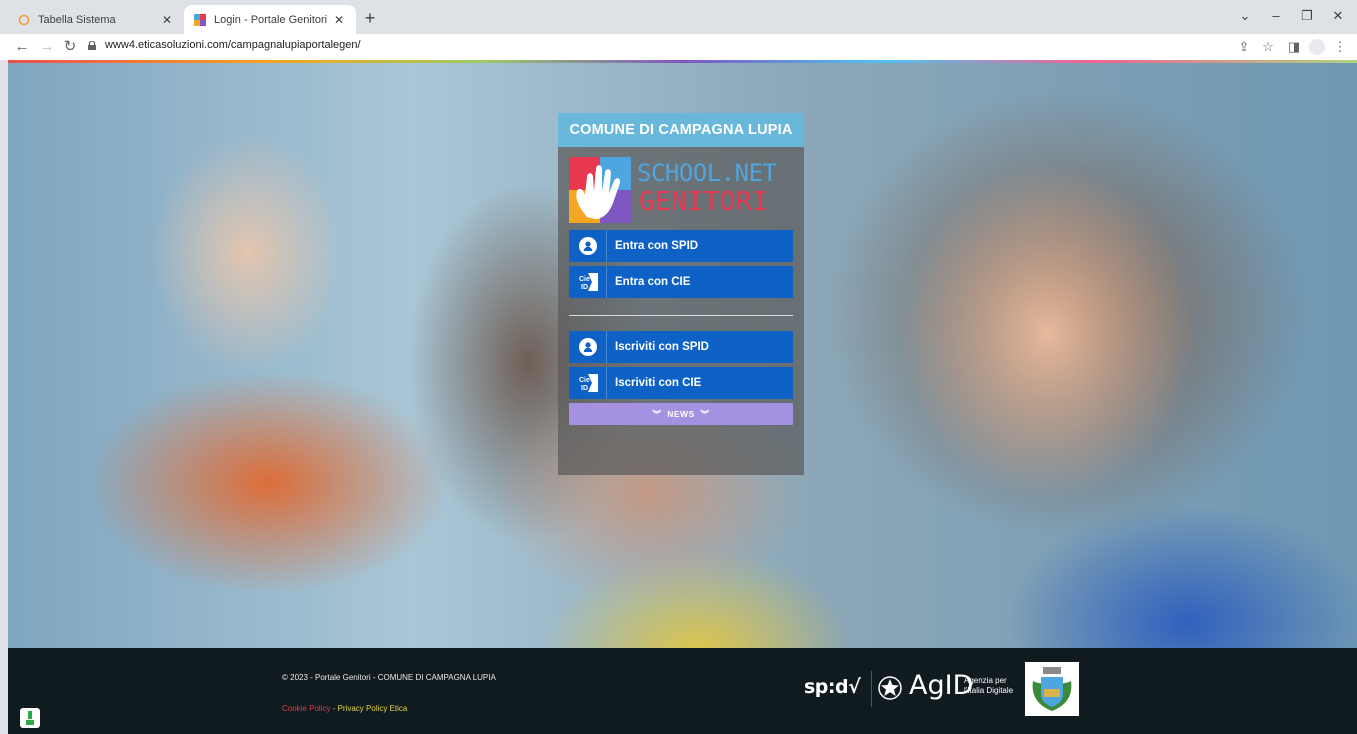 The height and width of the screenshot is (734, 1357). I want to click on agid-subtitle: Agenzia per l'Italia Digitale, so click(988, 686).